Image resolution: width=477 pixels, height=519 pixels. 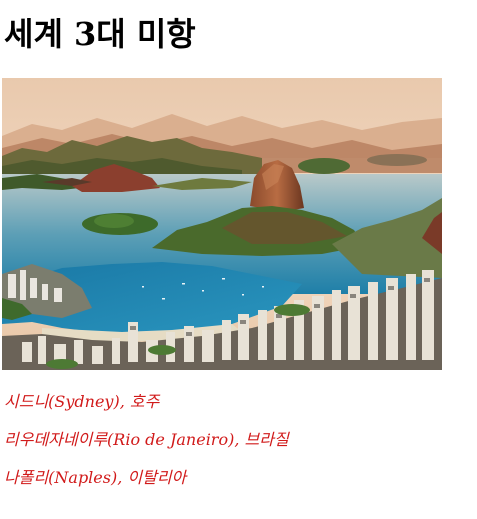 I want to click on list-item-rio: 리우데자네이루(Rio de Janeiro), 브라질, so click(x=146, y=439).